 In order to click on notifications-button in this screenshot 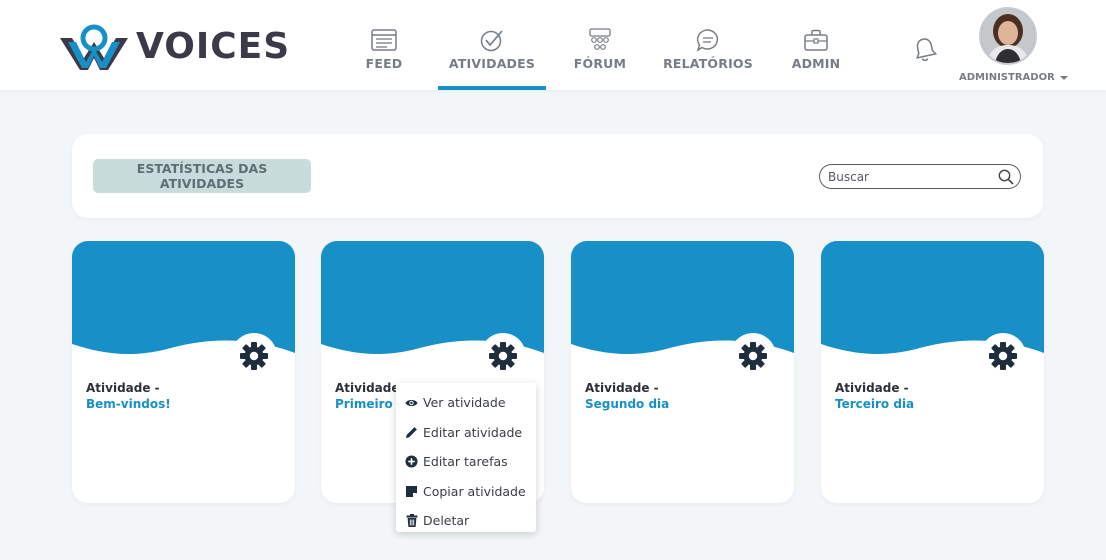, I will do `click(925, 49)`.